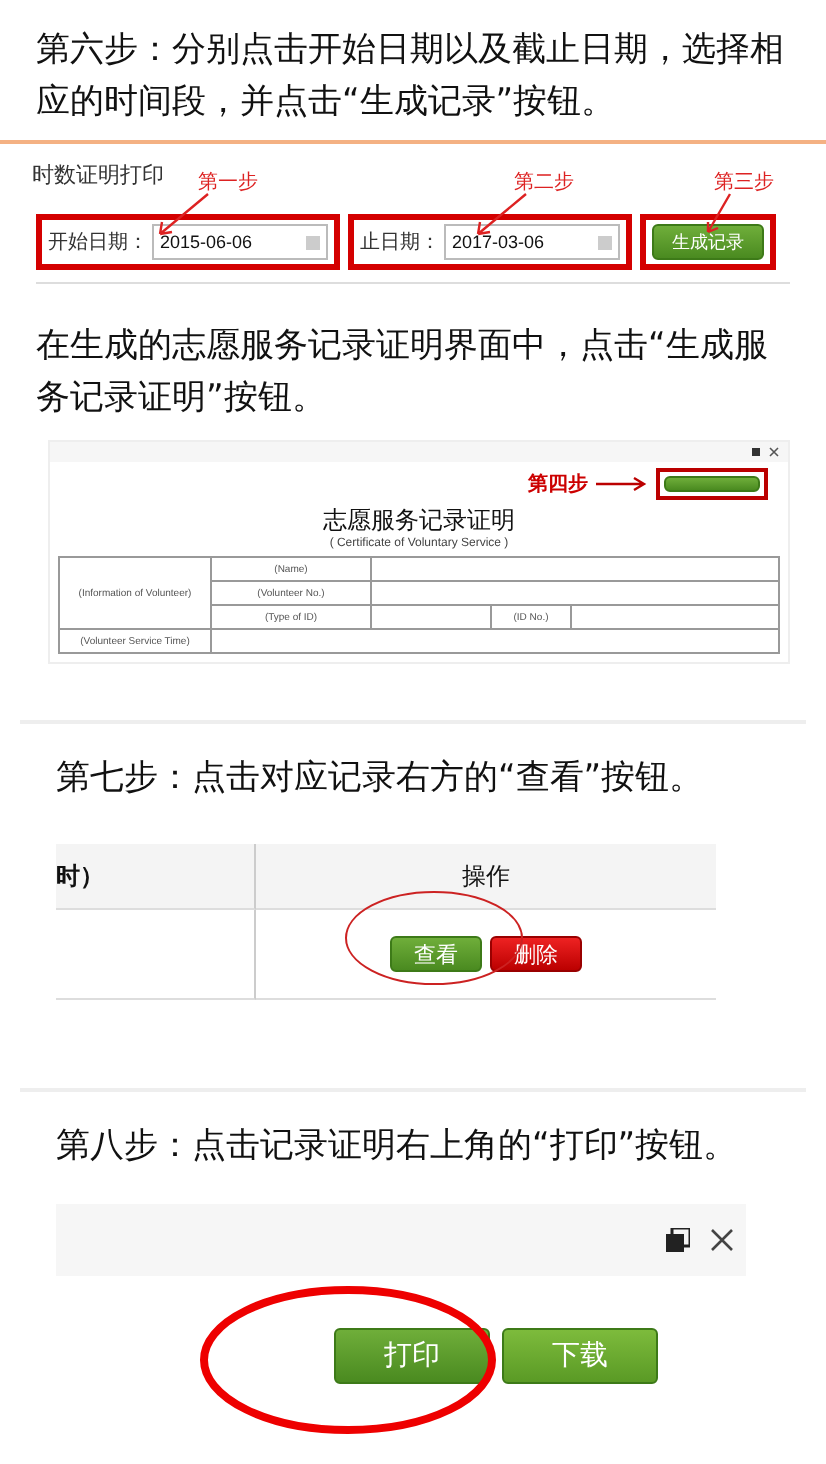 This screenshot has width=826, height=1464. What do you see at coordinates (744, 182) in the screenshot?
I see `step-label: 第三步` at bounding box center [744, 182].